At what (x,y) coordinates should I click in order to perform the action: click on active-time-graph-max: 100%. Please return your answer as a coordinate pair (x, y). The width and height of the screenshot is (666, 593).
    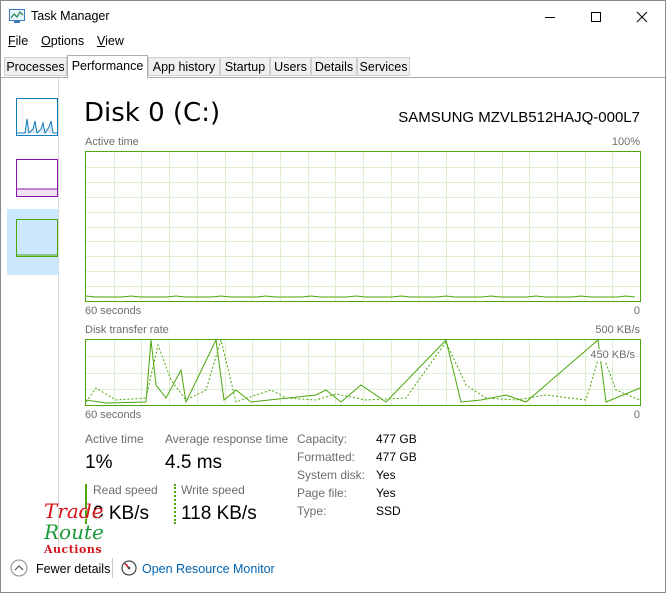
    Looking at the image, I should click on (625, 142).